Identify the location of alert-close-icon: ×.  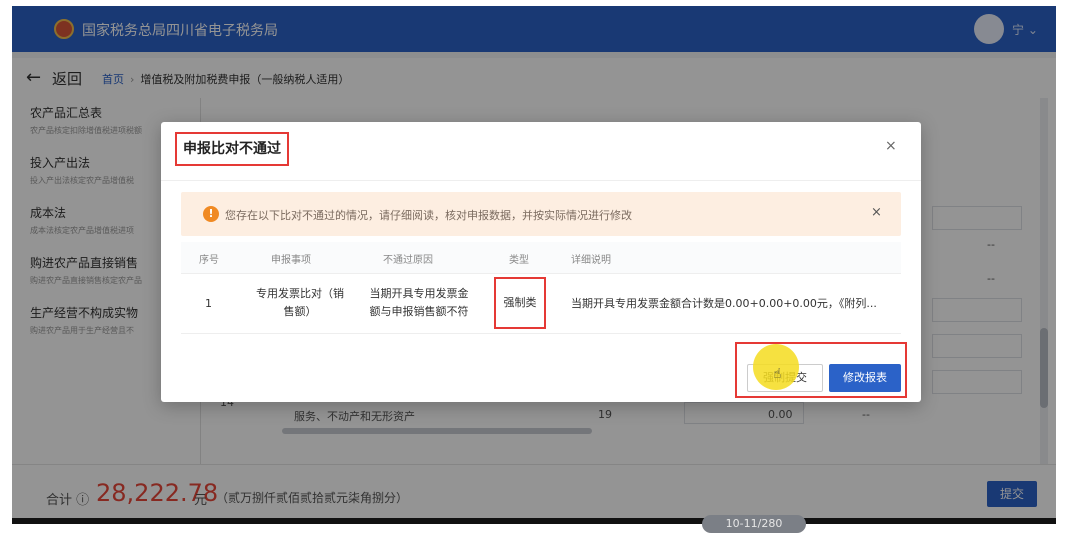
(876, 212).